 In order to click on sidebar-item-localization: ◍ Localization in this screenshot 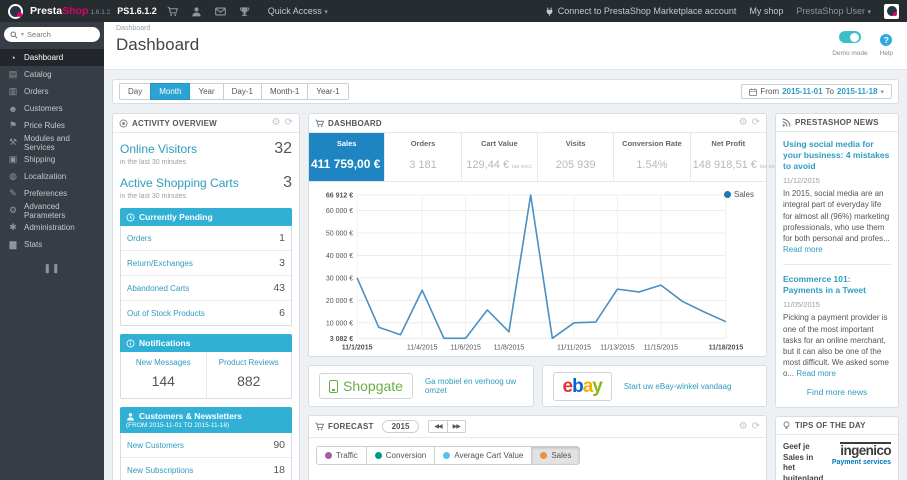, I will do `click(52, 176)`.